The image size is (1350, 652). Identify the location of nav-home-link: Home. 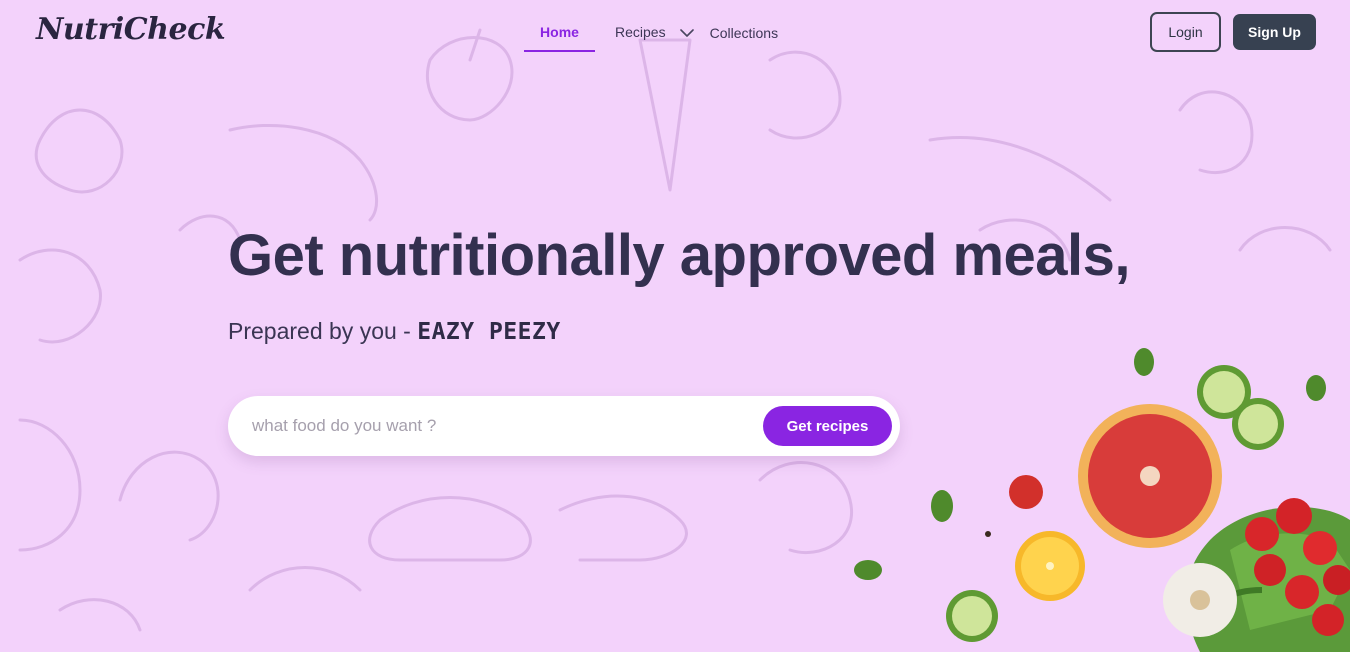
(559, 33).